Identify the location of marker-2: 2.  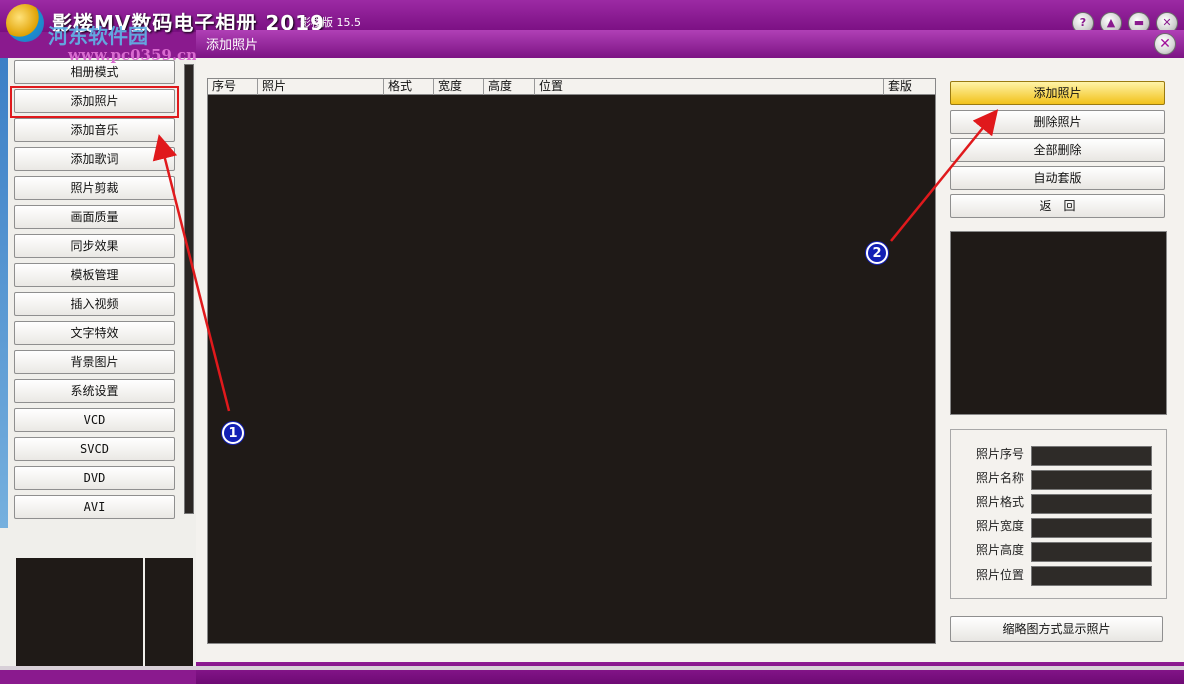
(877, 253).